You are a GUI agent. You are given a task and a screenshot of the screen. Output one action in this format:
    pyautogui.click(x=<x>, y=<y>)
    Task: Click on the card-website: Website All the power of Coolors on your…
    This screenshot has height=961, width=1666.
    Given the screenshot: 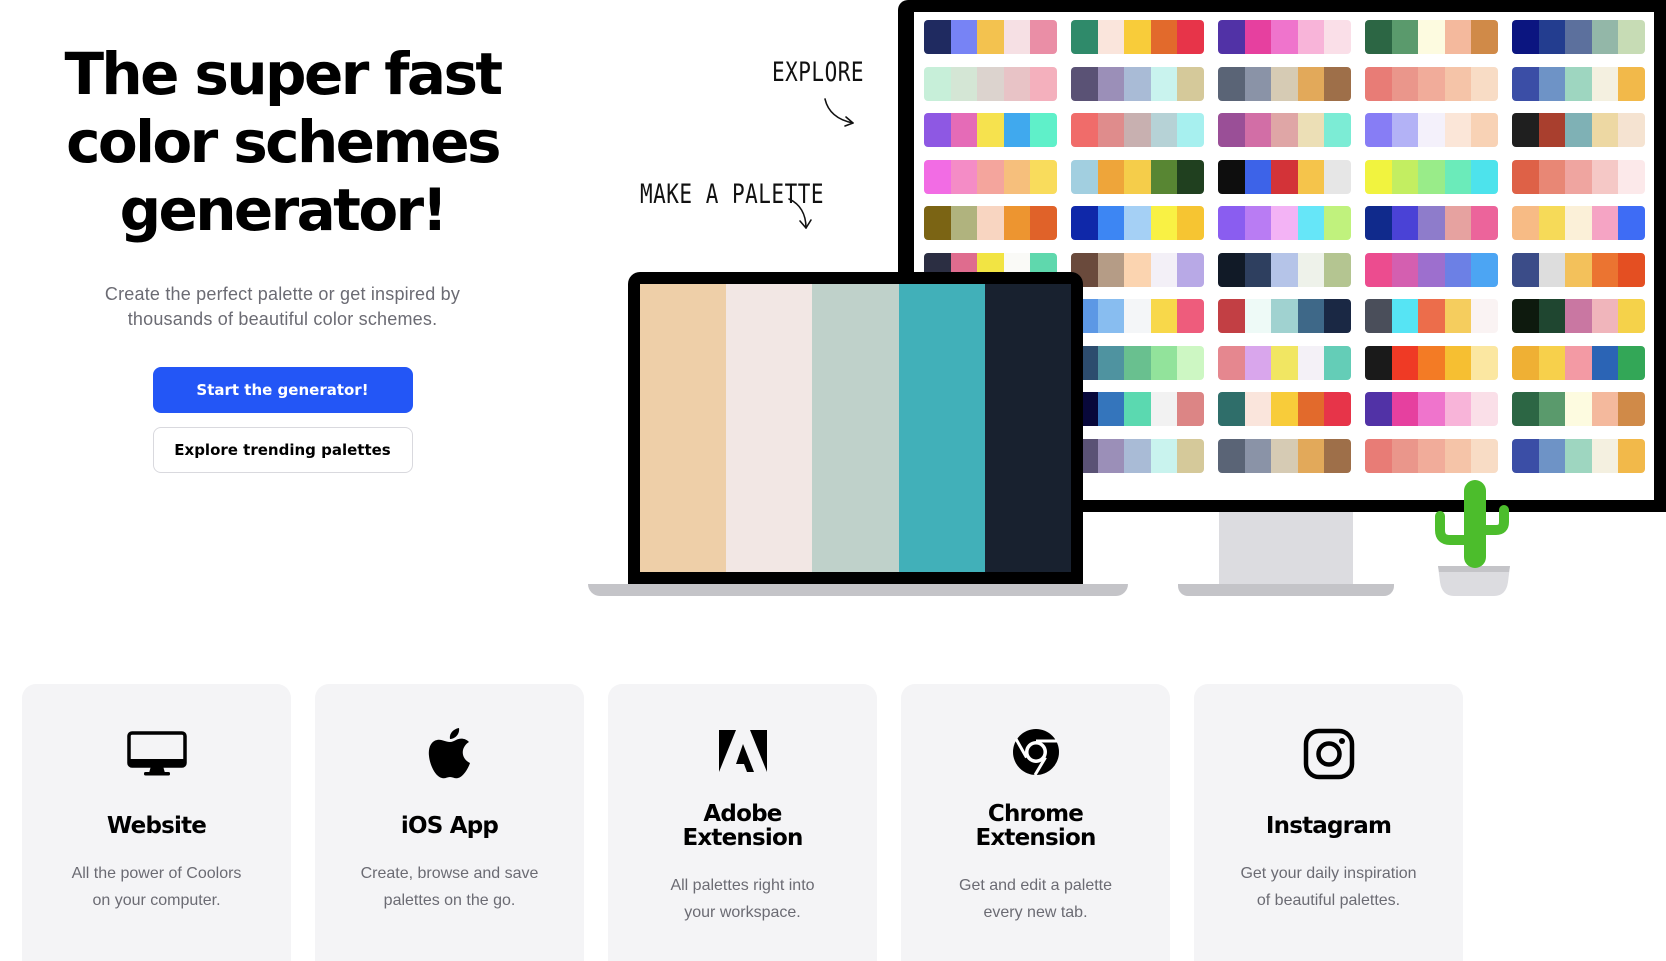 What is the action you would take?
    pyautogui.click(x=156, y=822)
    